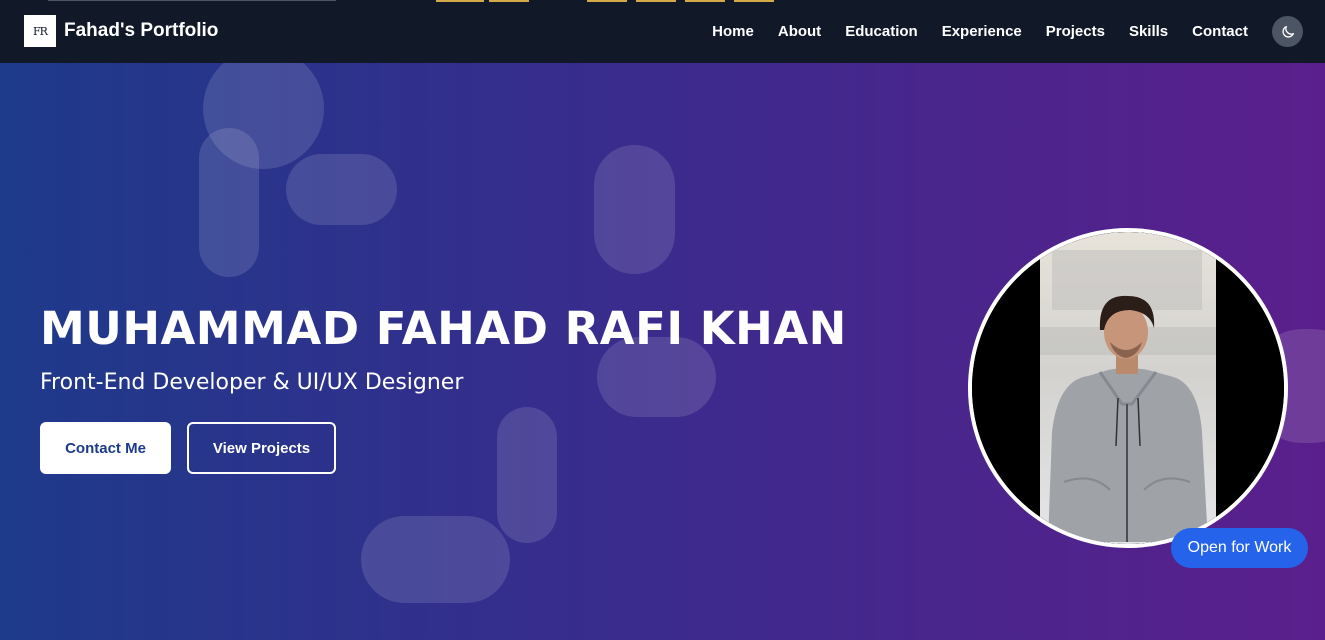 This screenshot has height=640, width=1325. I want to click on profile-photo-illustration, so click(1128, 388).